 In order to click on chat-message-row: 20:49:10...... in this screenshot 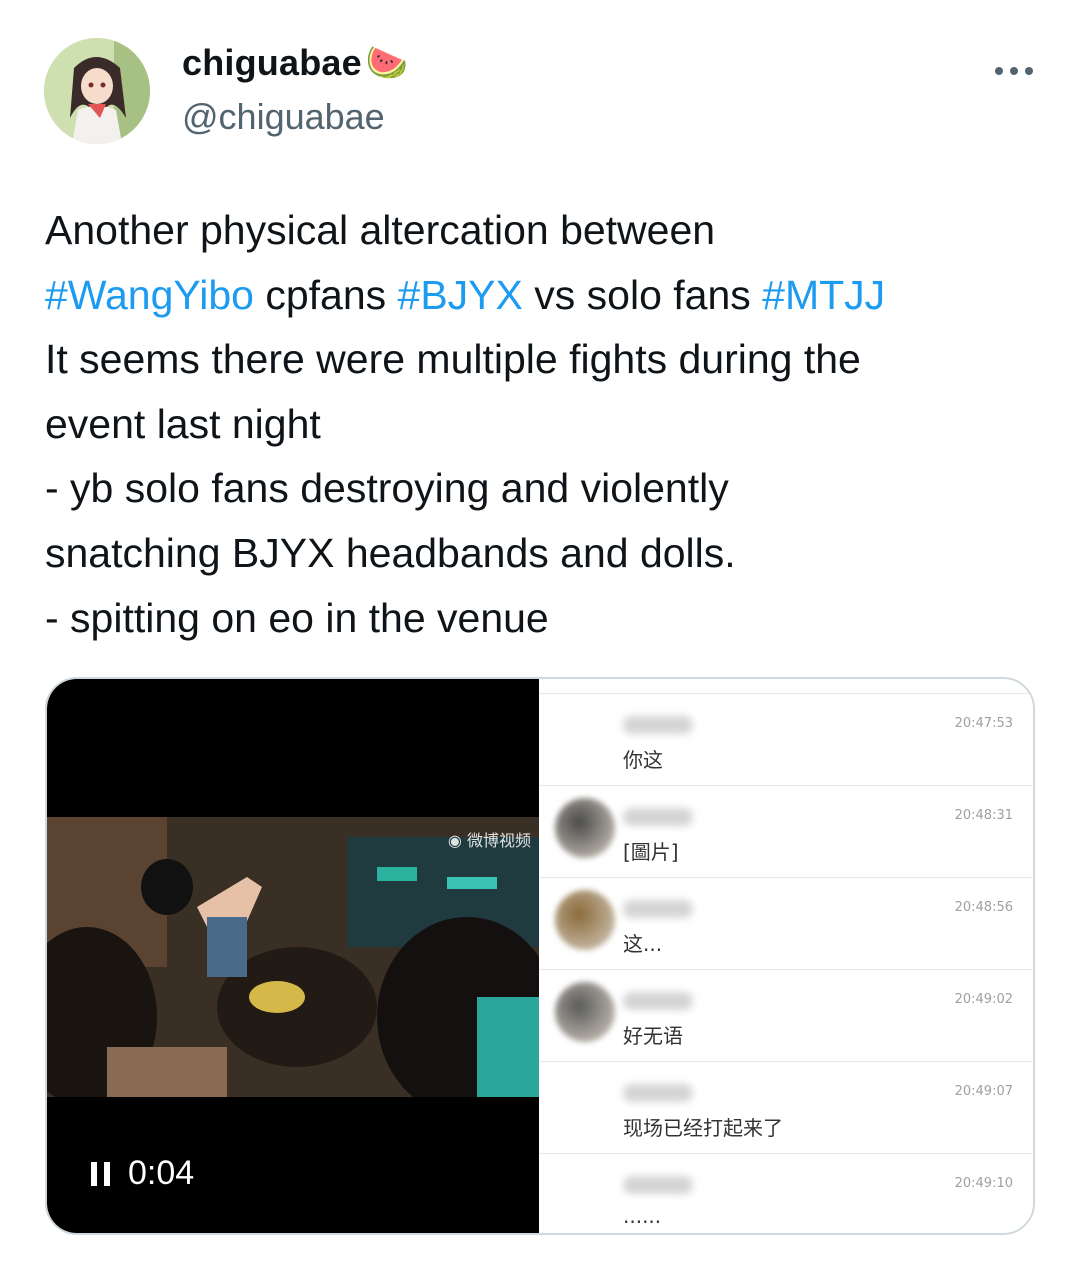, I will do `click(786, 1193)`.